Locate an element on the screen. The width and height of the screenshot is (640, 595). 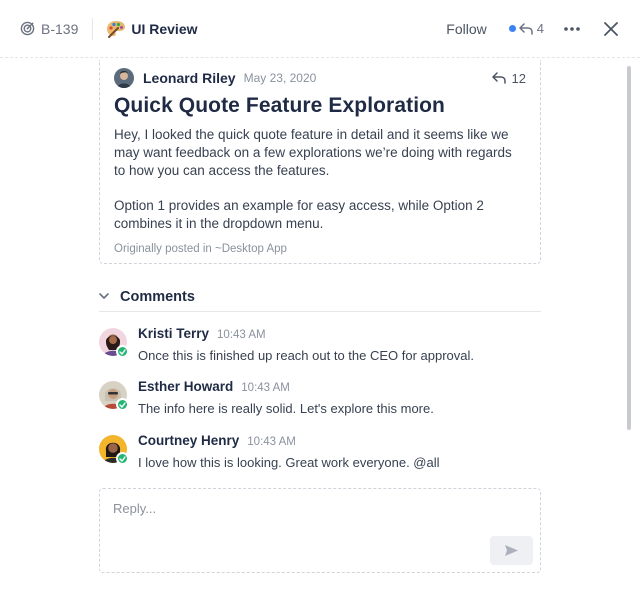
scrollbar is located at coordinates (629, 248).